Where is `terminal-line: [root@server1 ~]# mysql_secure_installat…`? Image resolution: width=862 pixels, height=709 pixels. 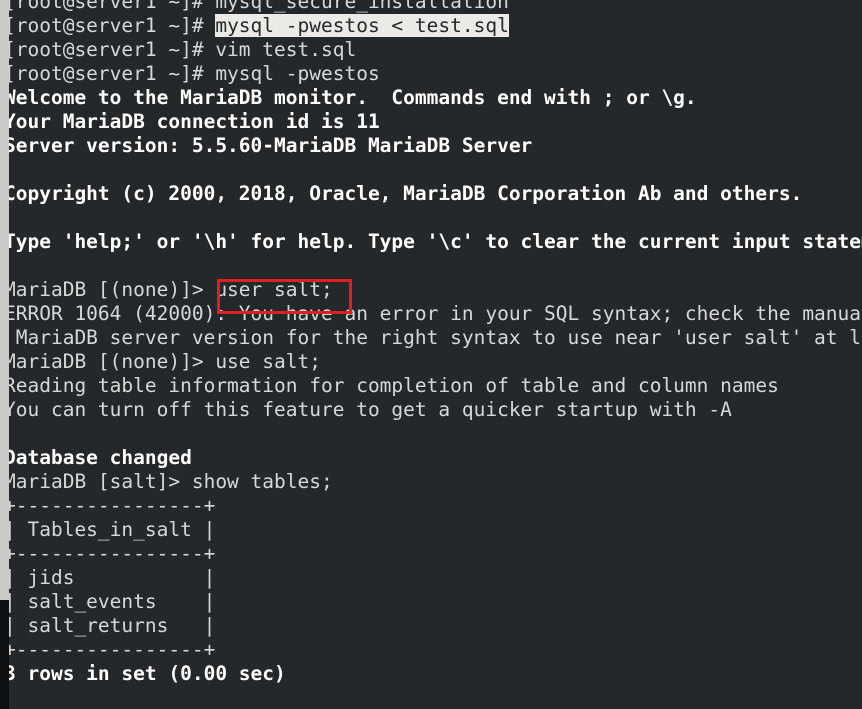 terminal-line: [root@server1 ~]# mysql_secure_installat… is located at coordinates (256, 6).